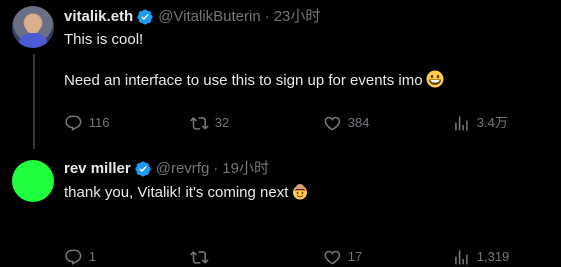  I want to click on tweet-text-line: This is cool!, so click(104, 39).